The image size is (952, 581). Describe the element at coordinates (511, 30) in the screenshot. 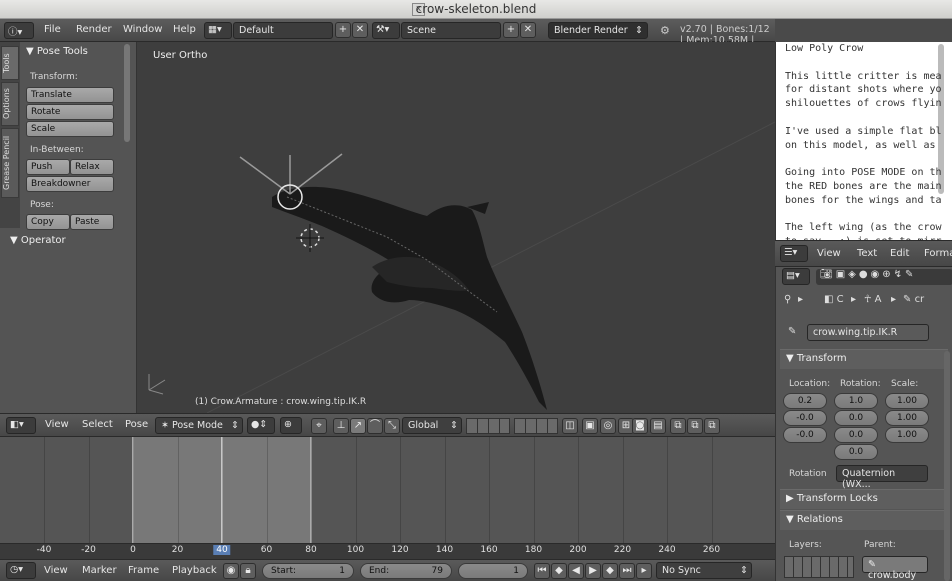

I see `add-scene-button: +` at that location.